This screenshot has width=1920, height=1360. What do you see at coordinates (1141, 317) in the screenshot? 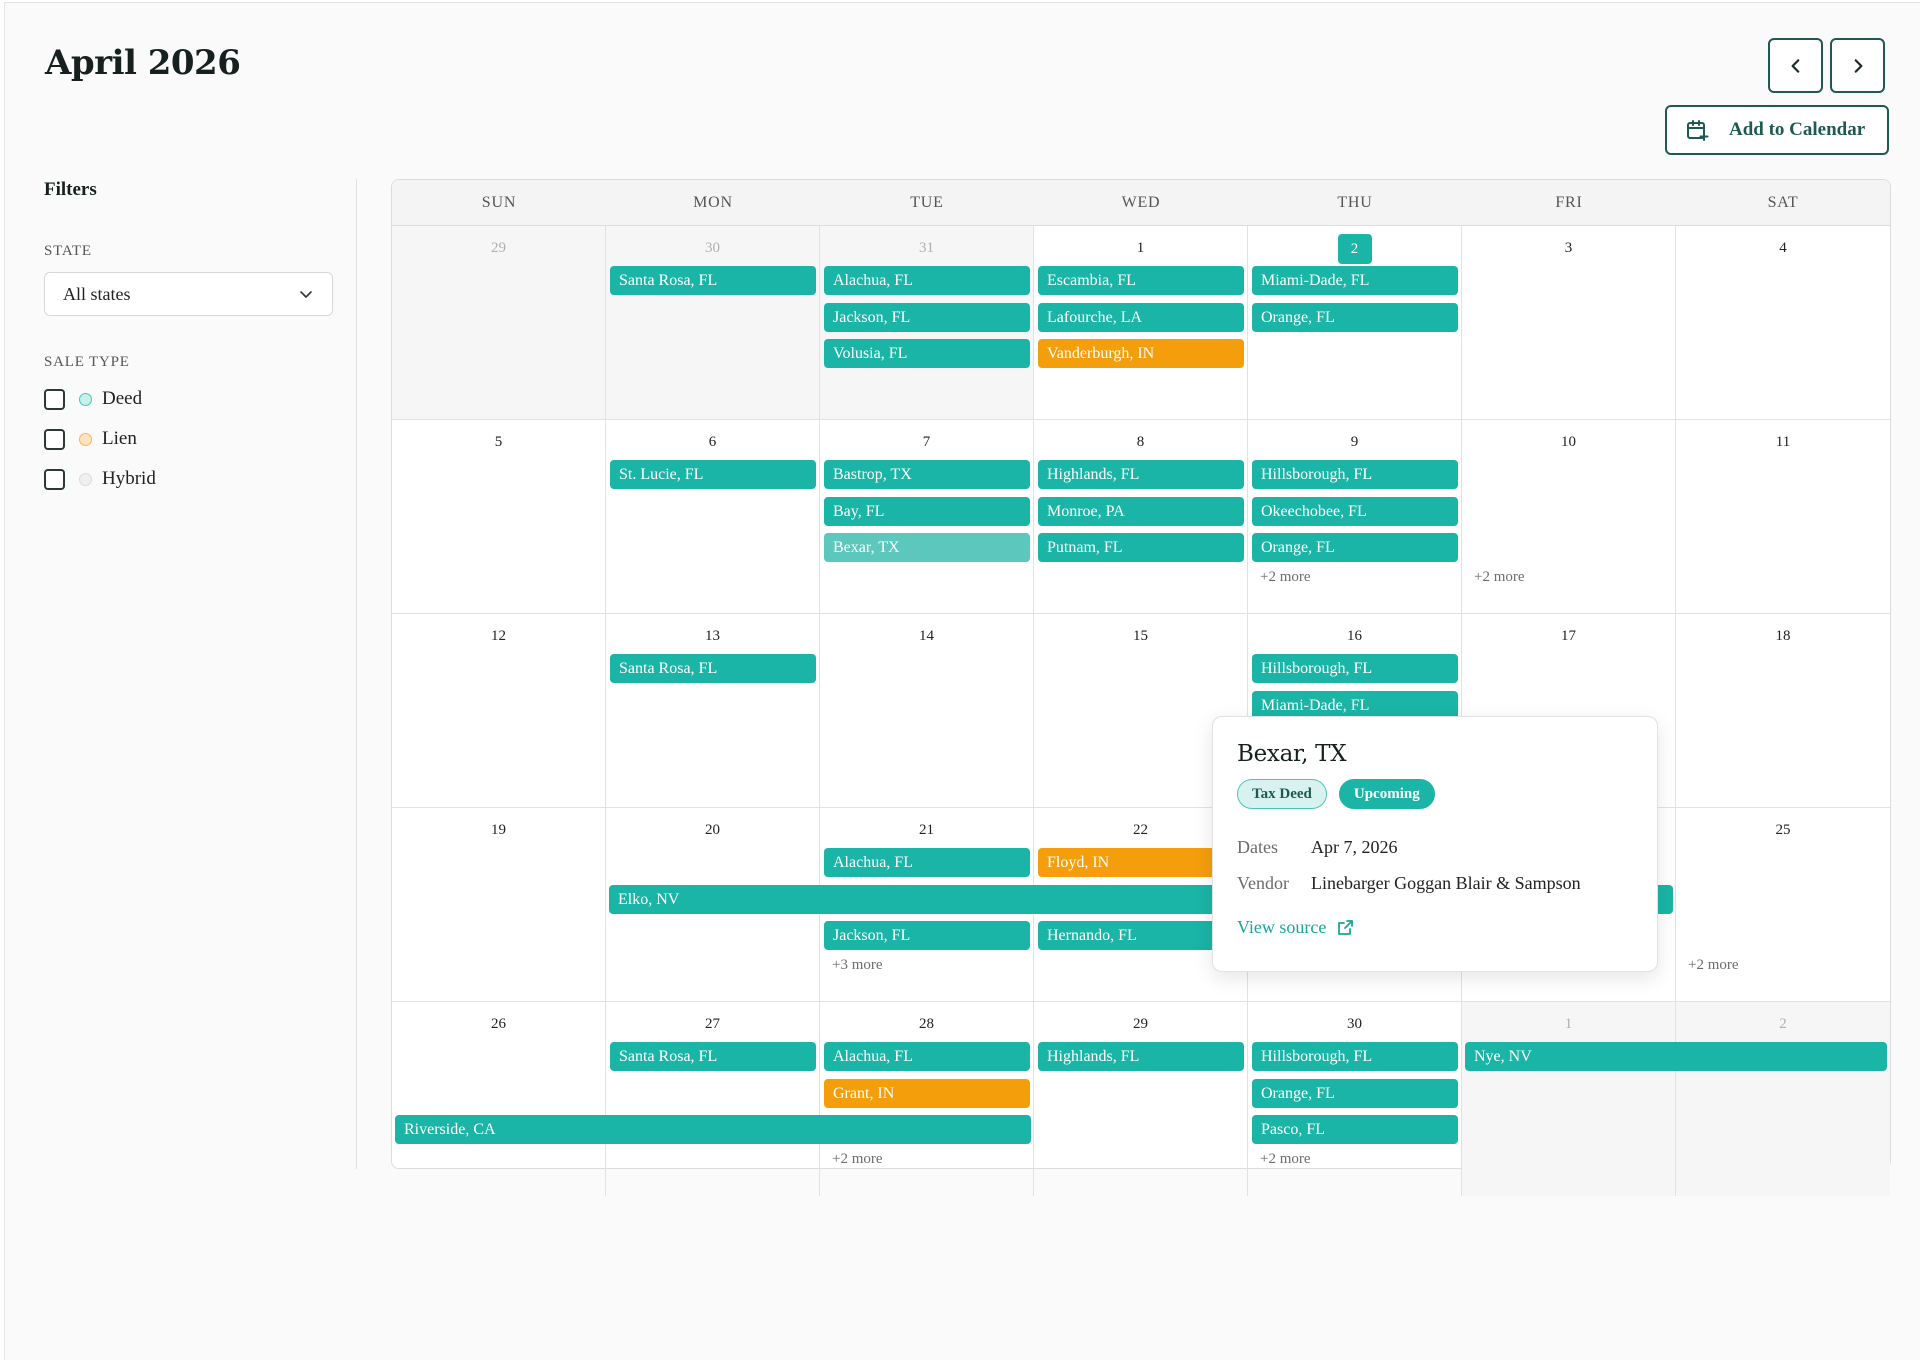
I see `event-chip: Lafourche, LA` at bounding box center [1141, 317].